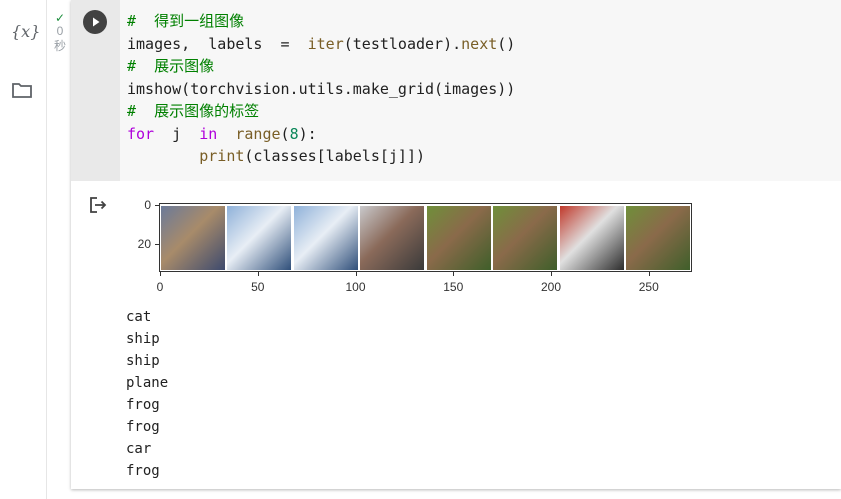 The image size is (841, 499). Describe the element at coordinates (160, 287) in the screenshot. I see `x-tick-label: 0` at that location.